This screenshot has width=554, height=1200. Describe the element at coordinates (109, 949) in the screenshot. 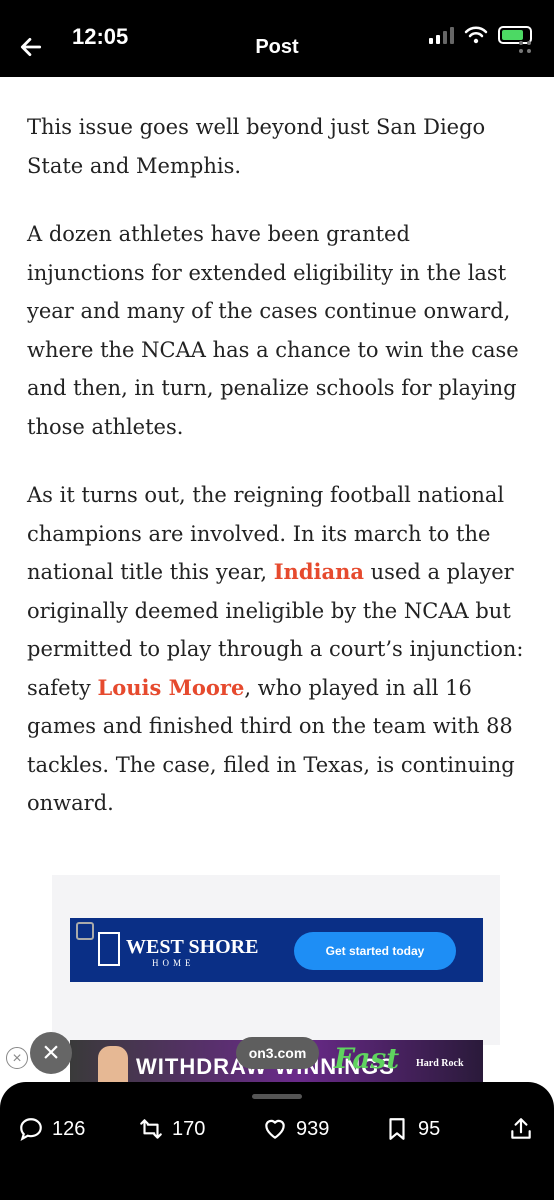

I see `west-shore-logo-icon` at that location.